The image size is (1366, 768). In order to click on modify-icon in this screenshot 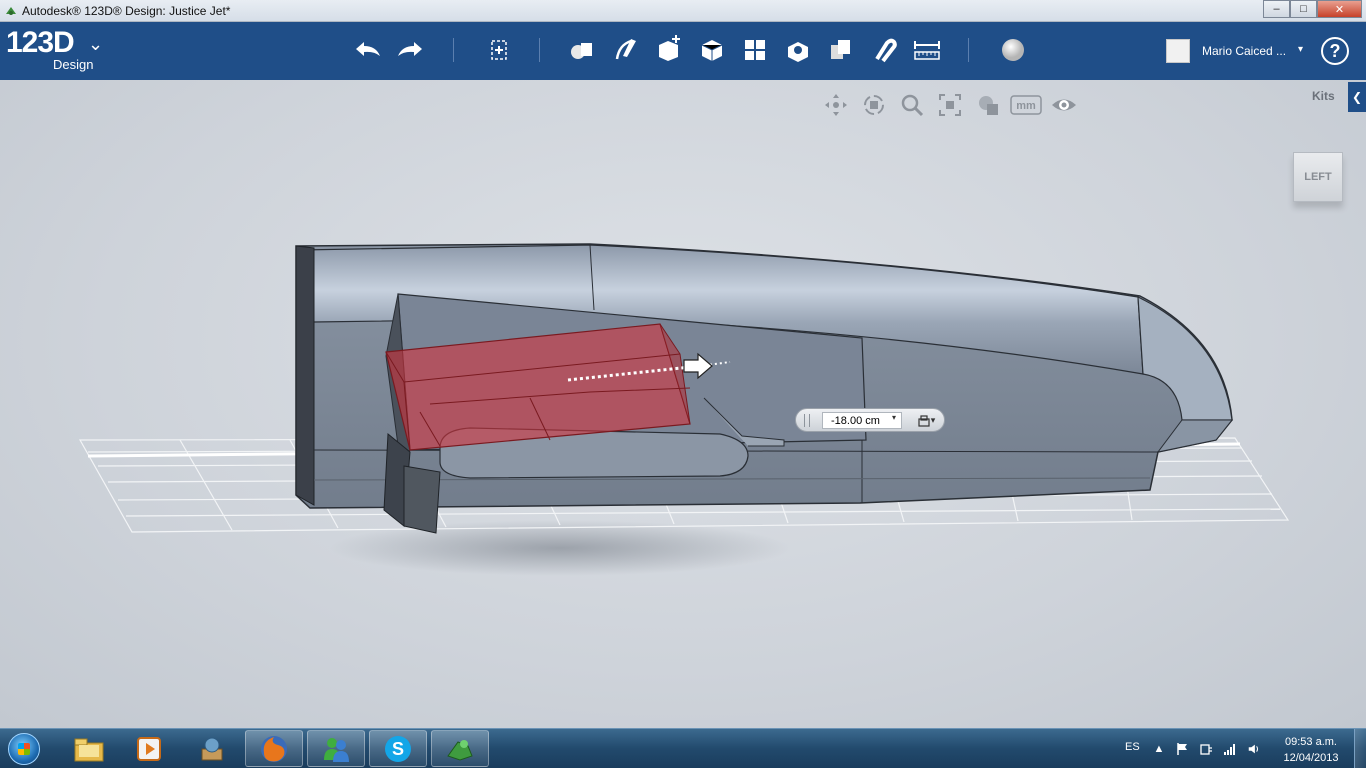, I will do `click(712, 50)`.